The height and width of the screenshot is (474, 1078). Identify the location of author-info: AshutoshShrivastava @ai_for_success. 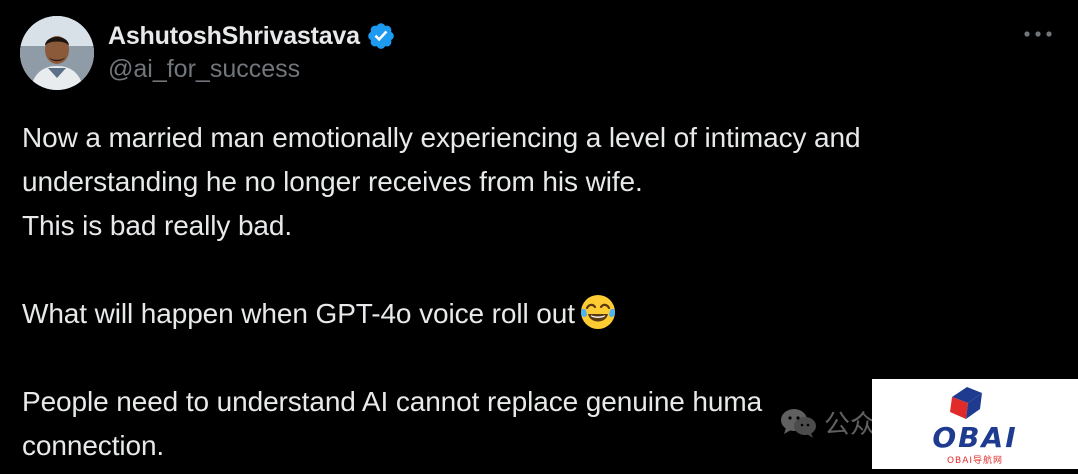
(252, 51).